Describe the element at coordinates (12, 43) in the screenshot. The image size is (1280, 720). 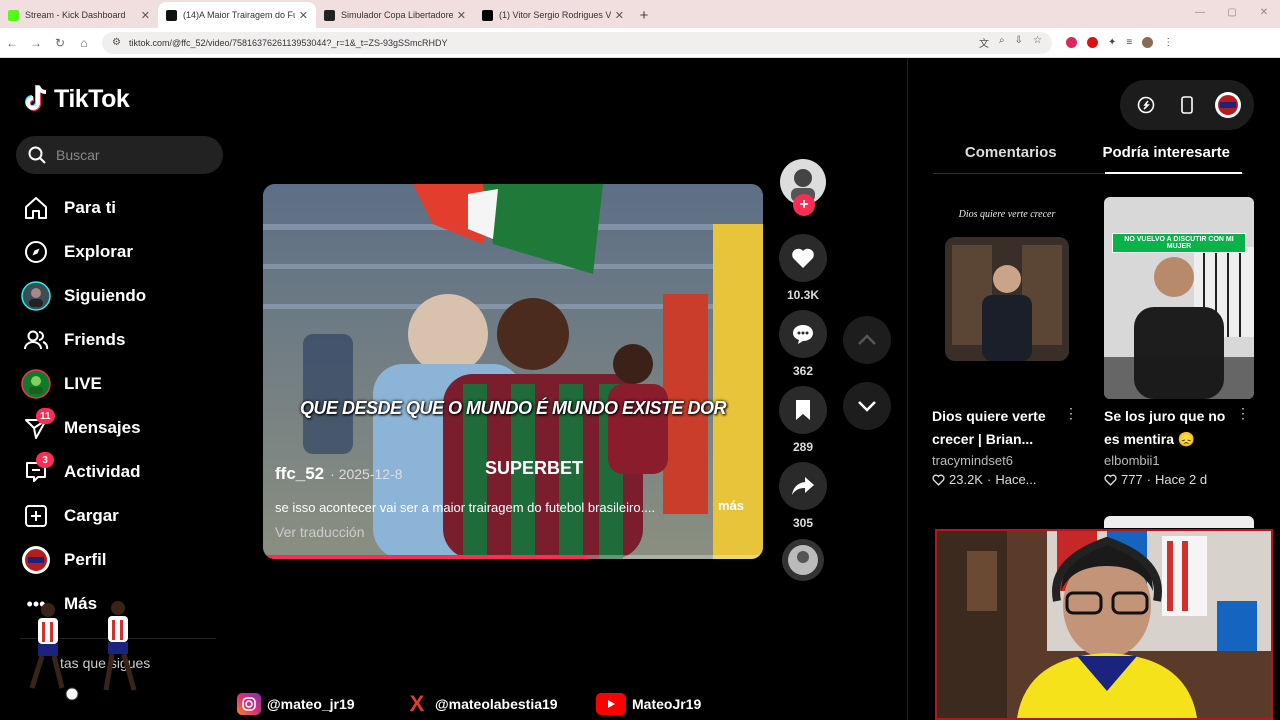
I see `back-icon: ←` at that location.